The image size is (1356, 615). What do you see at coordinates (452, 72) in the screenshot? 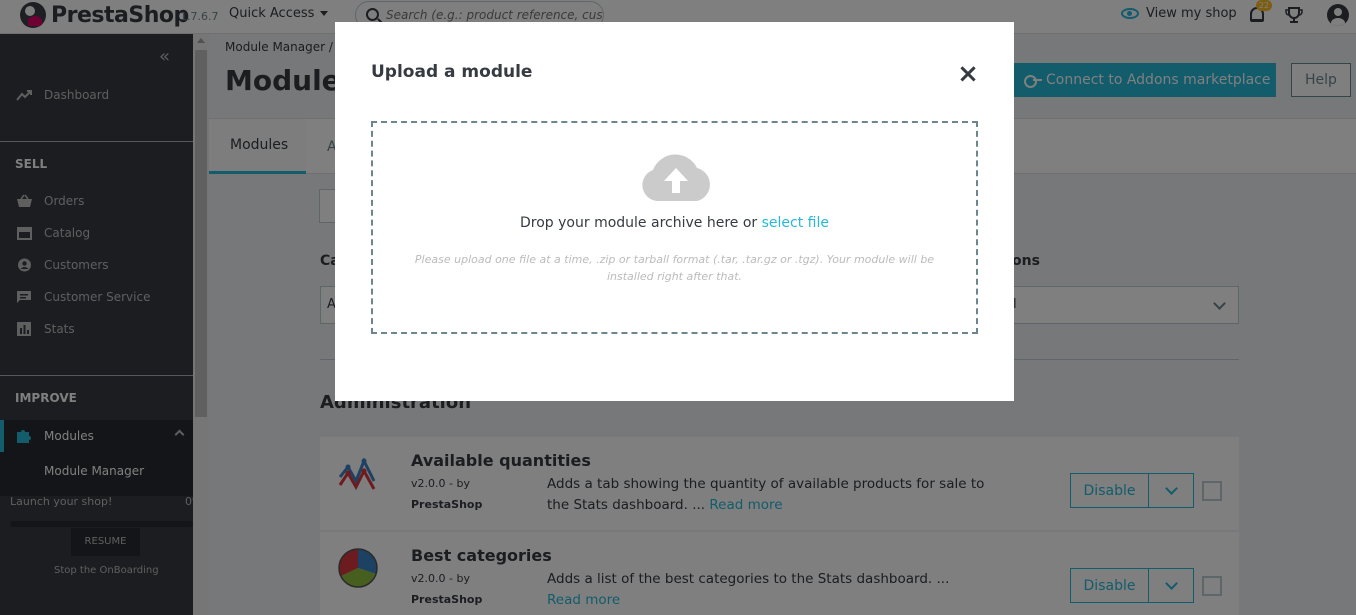
I see `modal-title: Upload a module` at bounding box center [452, 72].